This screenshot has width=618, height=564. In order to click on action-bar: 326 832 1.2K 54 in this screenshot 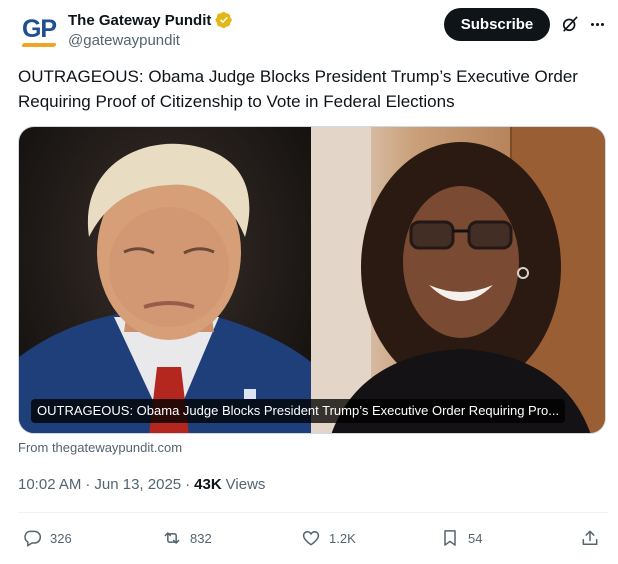, I will do `click(313, 538)`.